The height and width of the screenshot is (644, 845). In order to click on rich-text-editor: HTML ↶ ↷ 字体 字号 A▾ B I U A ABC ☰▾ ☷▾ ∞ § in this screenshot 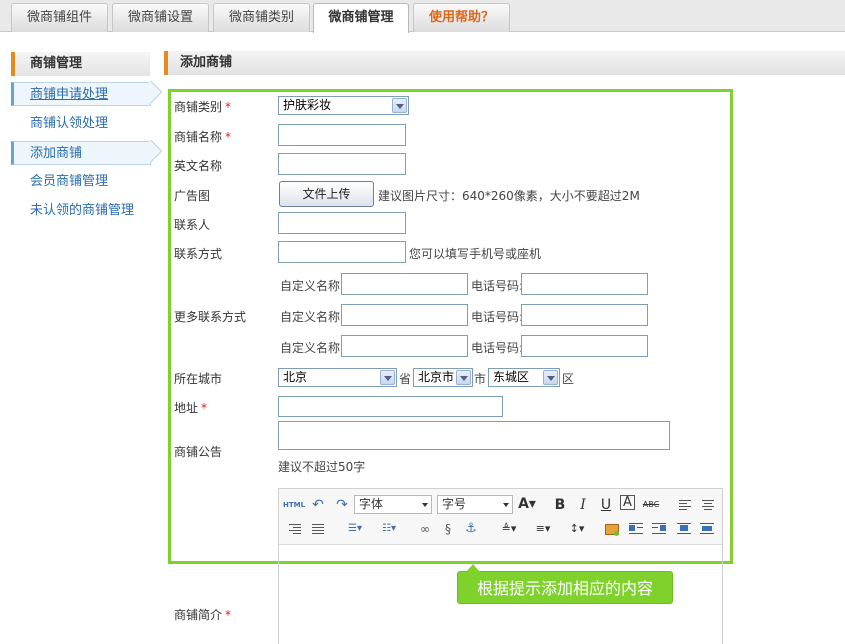, I will do `click(500, 566)`.